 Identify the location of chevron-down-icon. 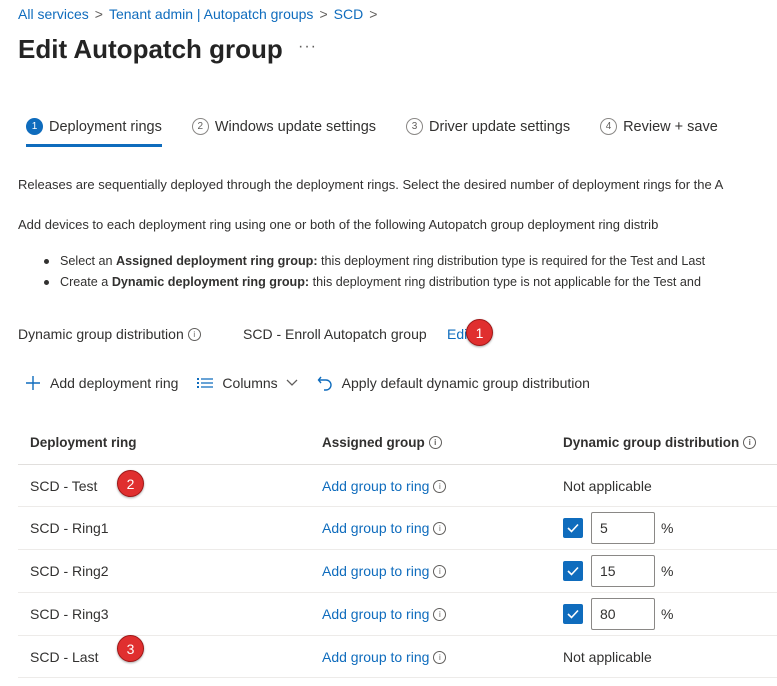
(292, 382).